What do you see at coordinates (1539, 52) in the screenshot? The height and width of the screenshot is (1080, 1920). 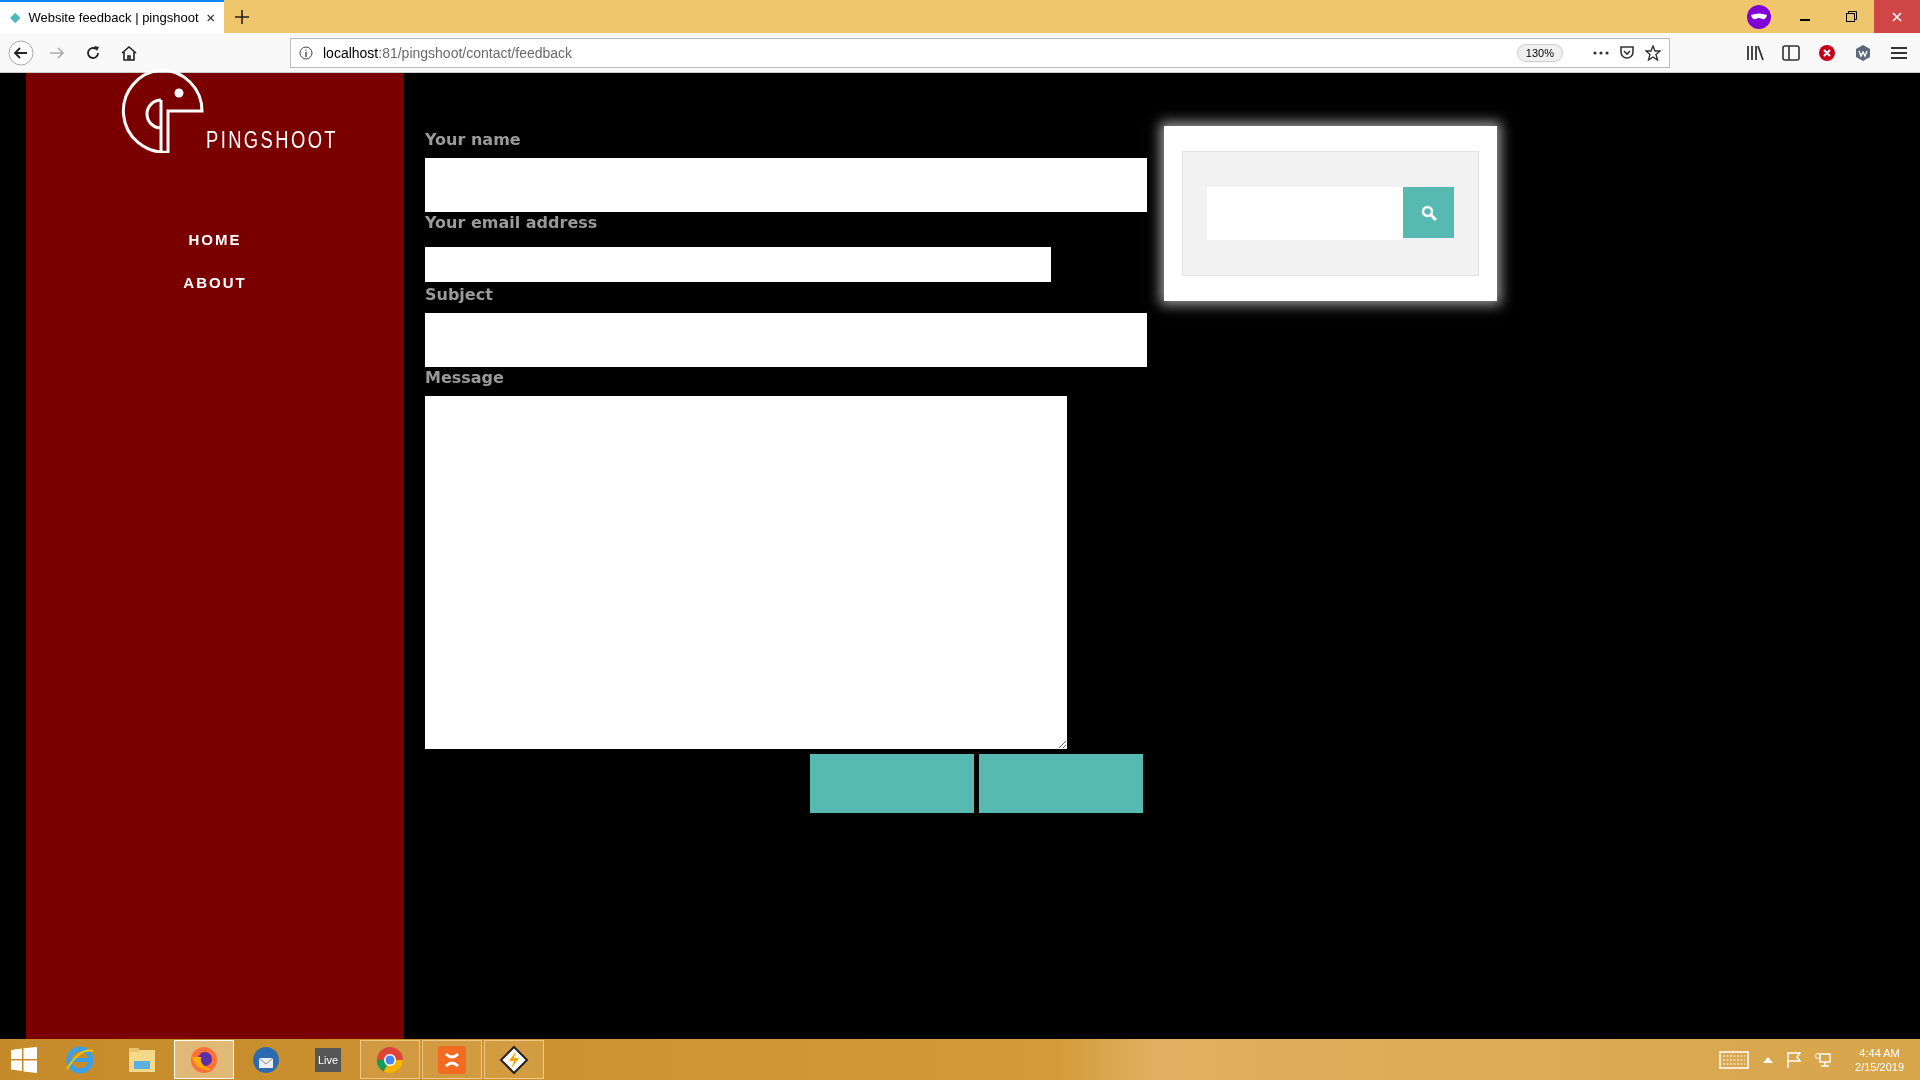 I see `zoom-indicator: 130%` at bounding box center [1539, 52].